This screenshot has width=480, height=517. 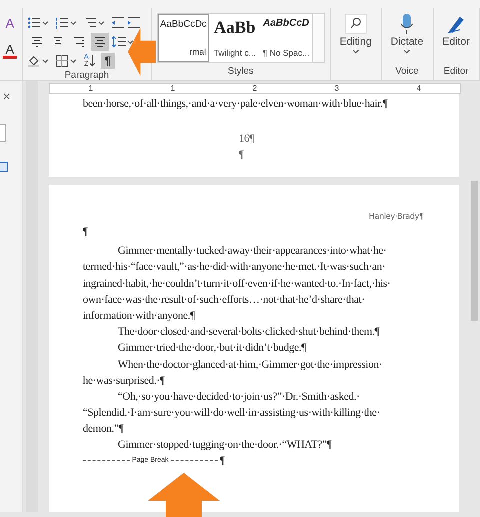 What do you see at coordinates (67, 22) in the screenshot?
I see `numbering-icon` at bounding box center [67, 22].